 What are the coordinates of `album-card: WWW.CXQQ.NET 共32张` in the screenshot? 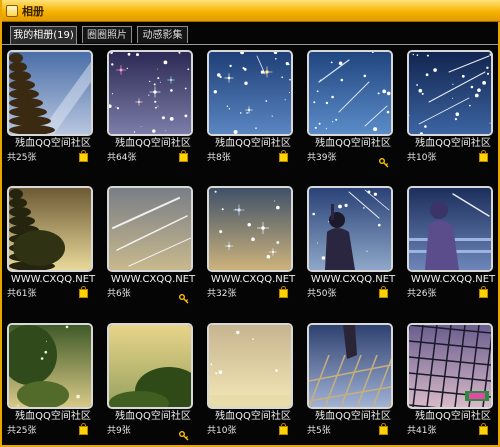 It's located at (253, 241).